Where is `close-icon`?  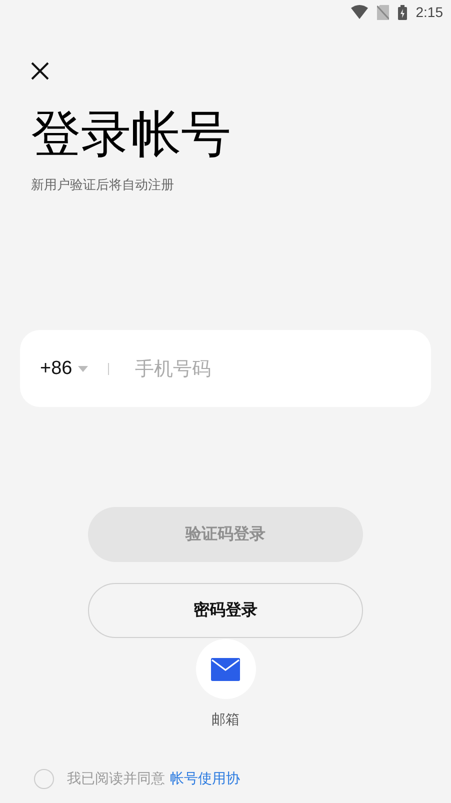
close-icon is located at coordinates (40, 71).